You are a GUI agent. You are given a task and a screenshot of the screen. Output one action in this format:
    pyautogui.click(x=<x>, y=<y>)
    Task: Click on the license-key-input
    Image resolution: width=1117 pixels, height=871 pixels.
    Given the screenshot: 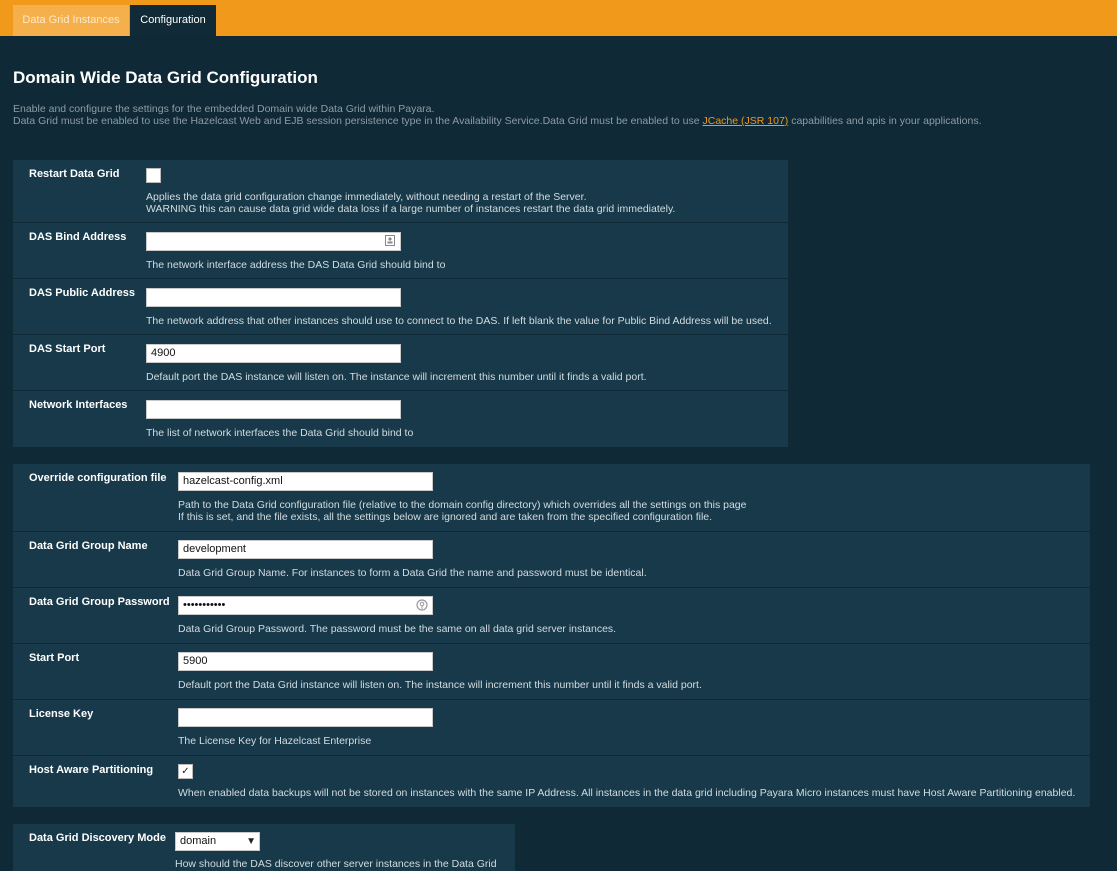 What is the action you would take?
    pyautogui.click(x=305, y=717)
    